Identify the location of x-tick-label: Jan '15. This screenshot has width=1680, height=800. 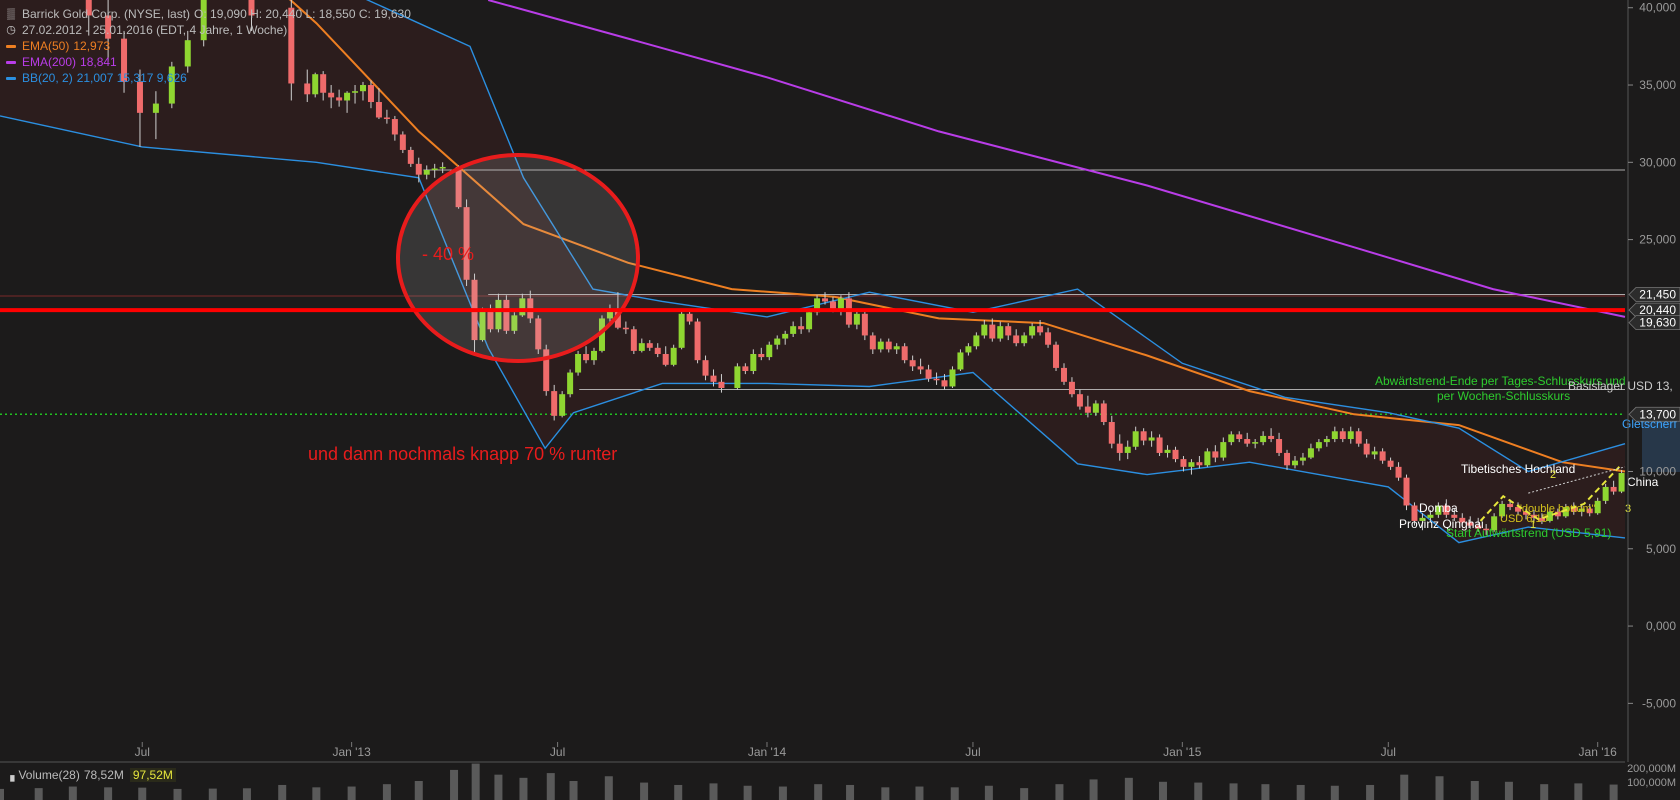
(1182, 752).